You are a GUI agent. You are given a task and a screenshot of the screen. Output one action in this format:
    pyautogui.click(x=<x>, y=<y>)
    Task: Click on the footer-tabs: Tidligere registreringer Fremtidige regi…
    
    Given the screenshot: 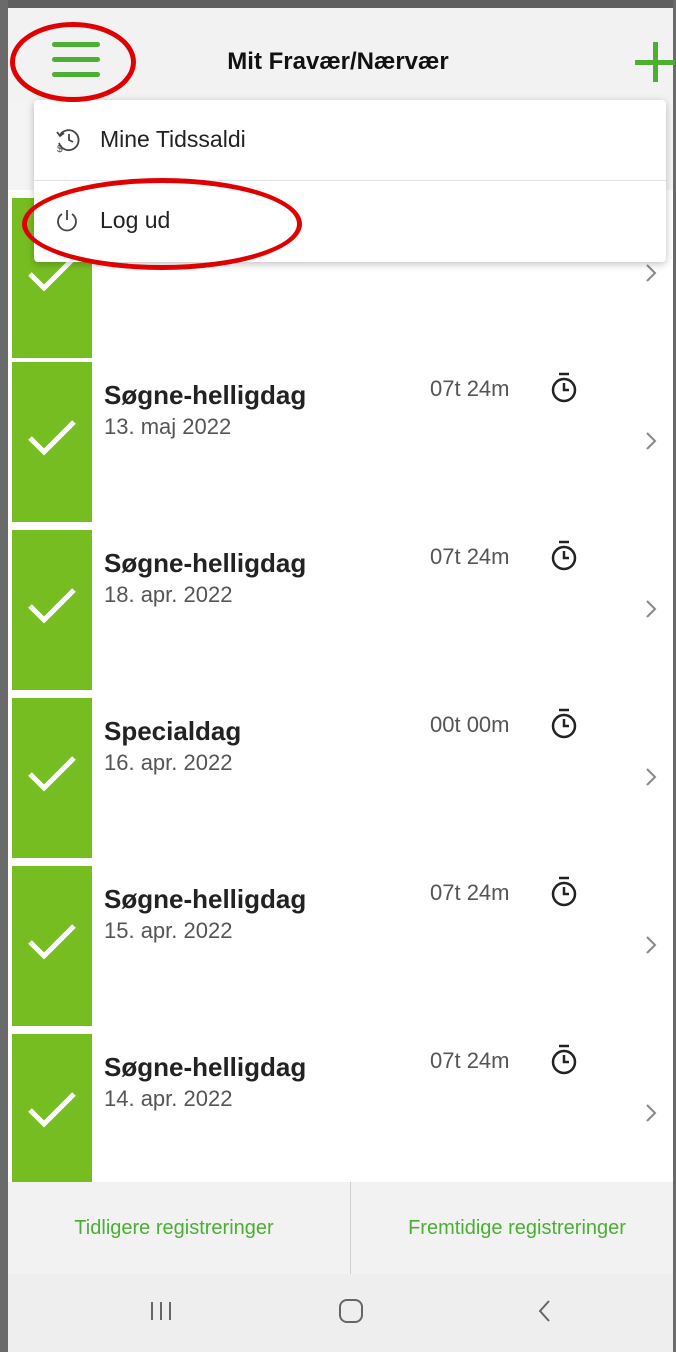 What is the action you would take?
    pyautogui.click(x=340, y=1228)
    